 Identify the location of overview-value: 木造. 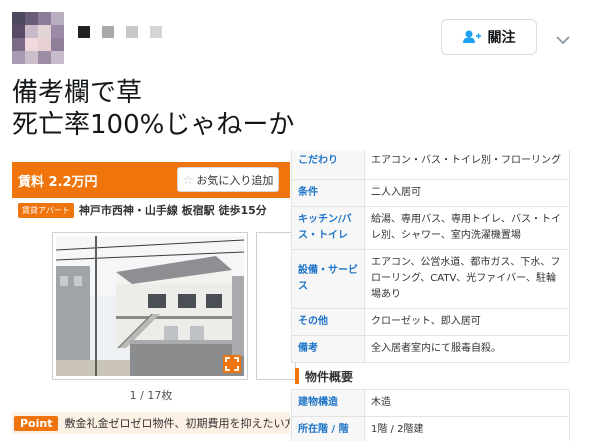
(467, 403).